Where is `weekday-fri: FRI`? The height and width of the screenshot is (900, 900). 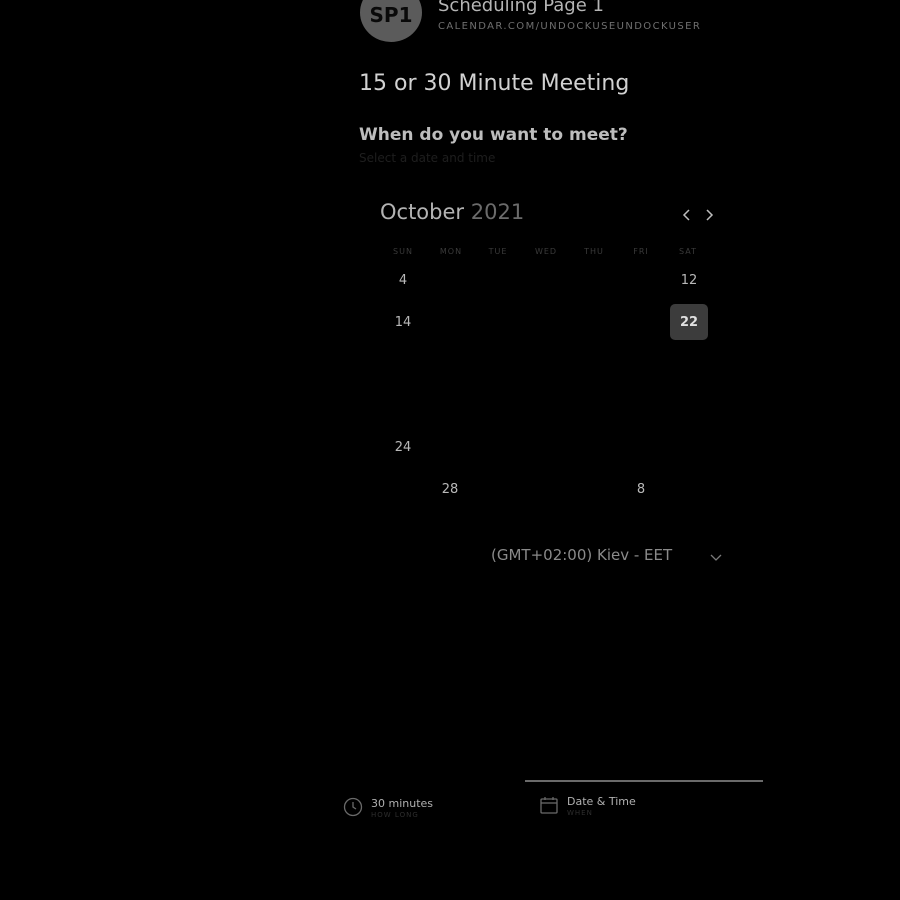 weekday-fri: FRI is located at coordinates (641, 251).